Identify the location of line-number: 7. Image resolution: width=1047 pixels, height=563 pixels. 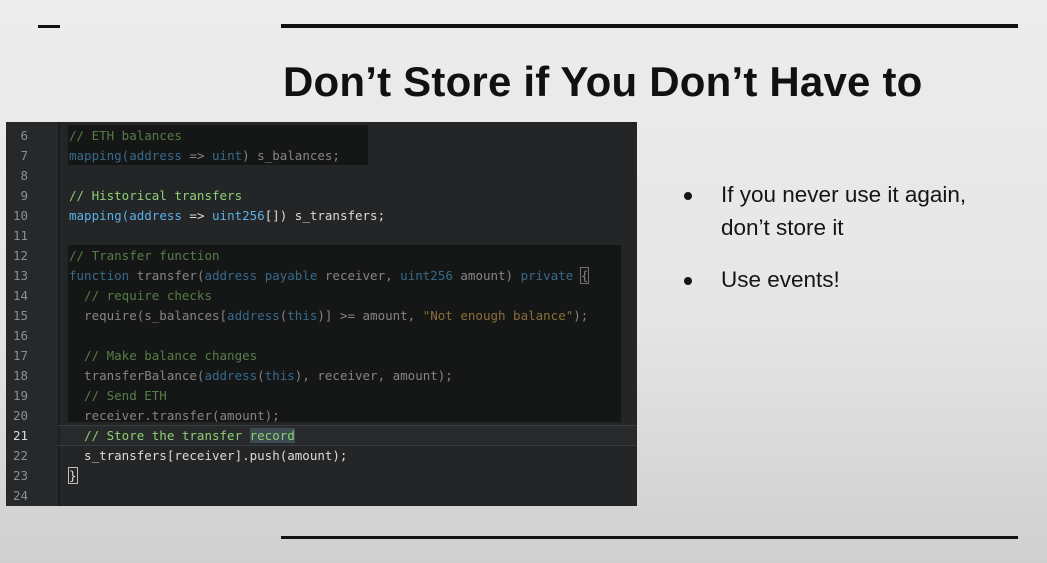
(24, 155).